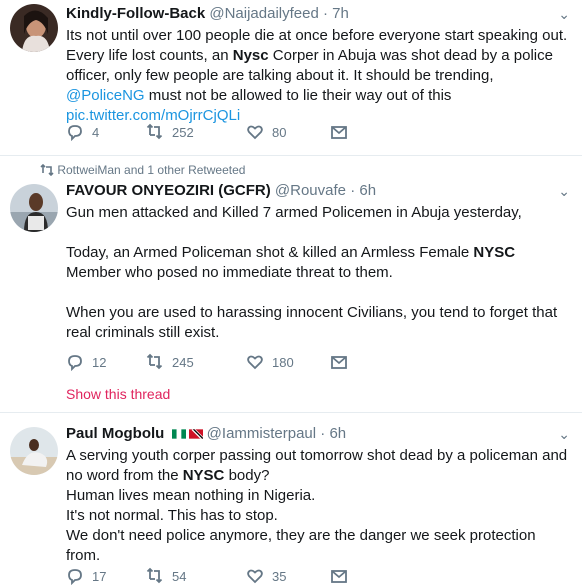  I want to click on retweet-count: 252, so click(183, 132).